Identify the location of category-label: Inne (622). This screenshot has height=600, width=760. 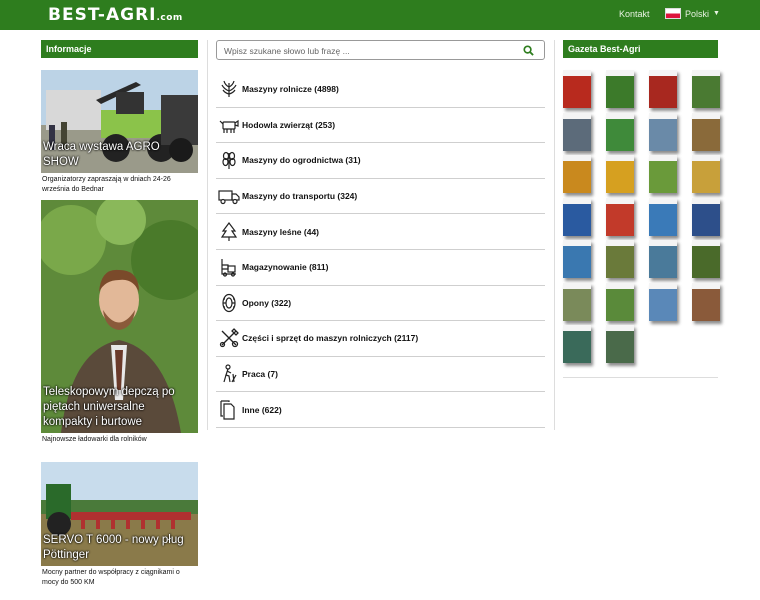
(262, 409).